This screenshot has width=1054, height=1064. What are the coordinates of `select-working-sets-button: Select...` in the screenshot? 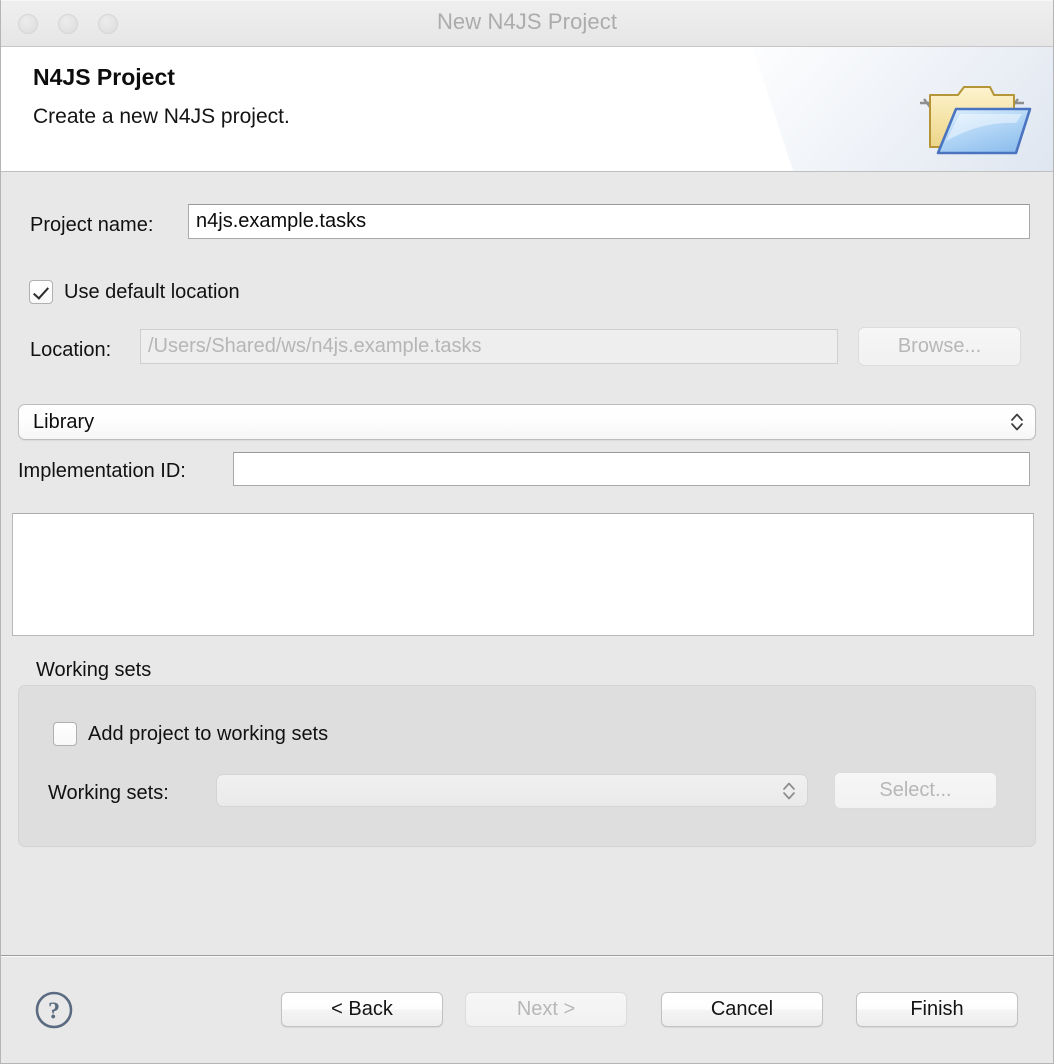 It's located at (915, 790).